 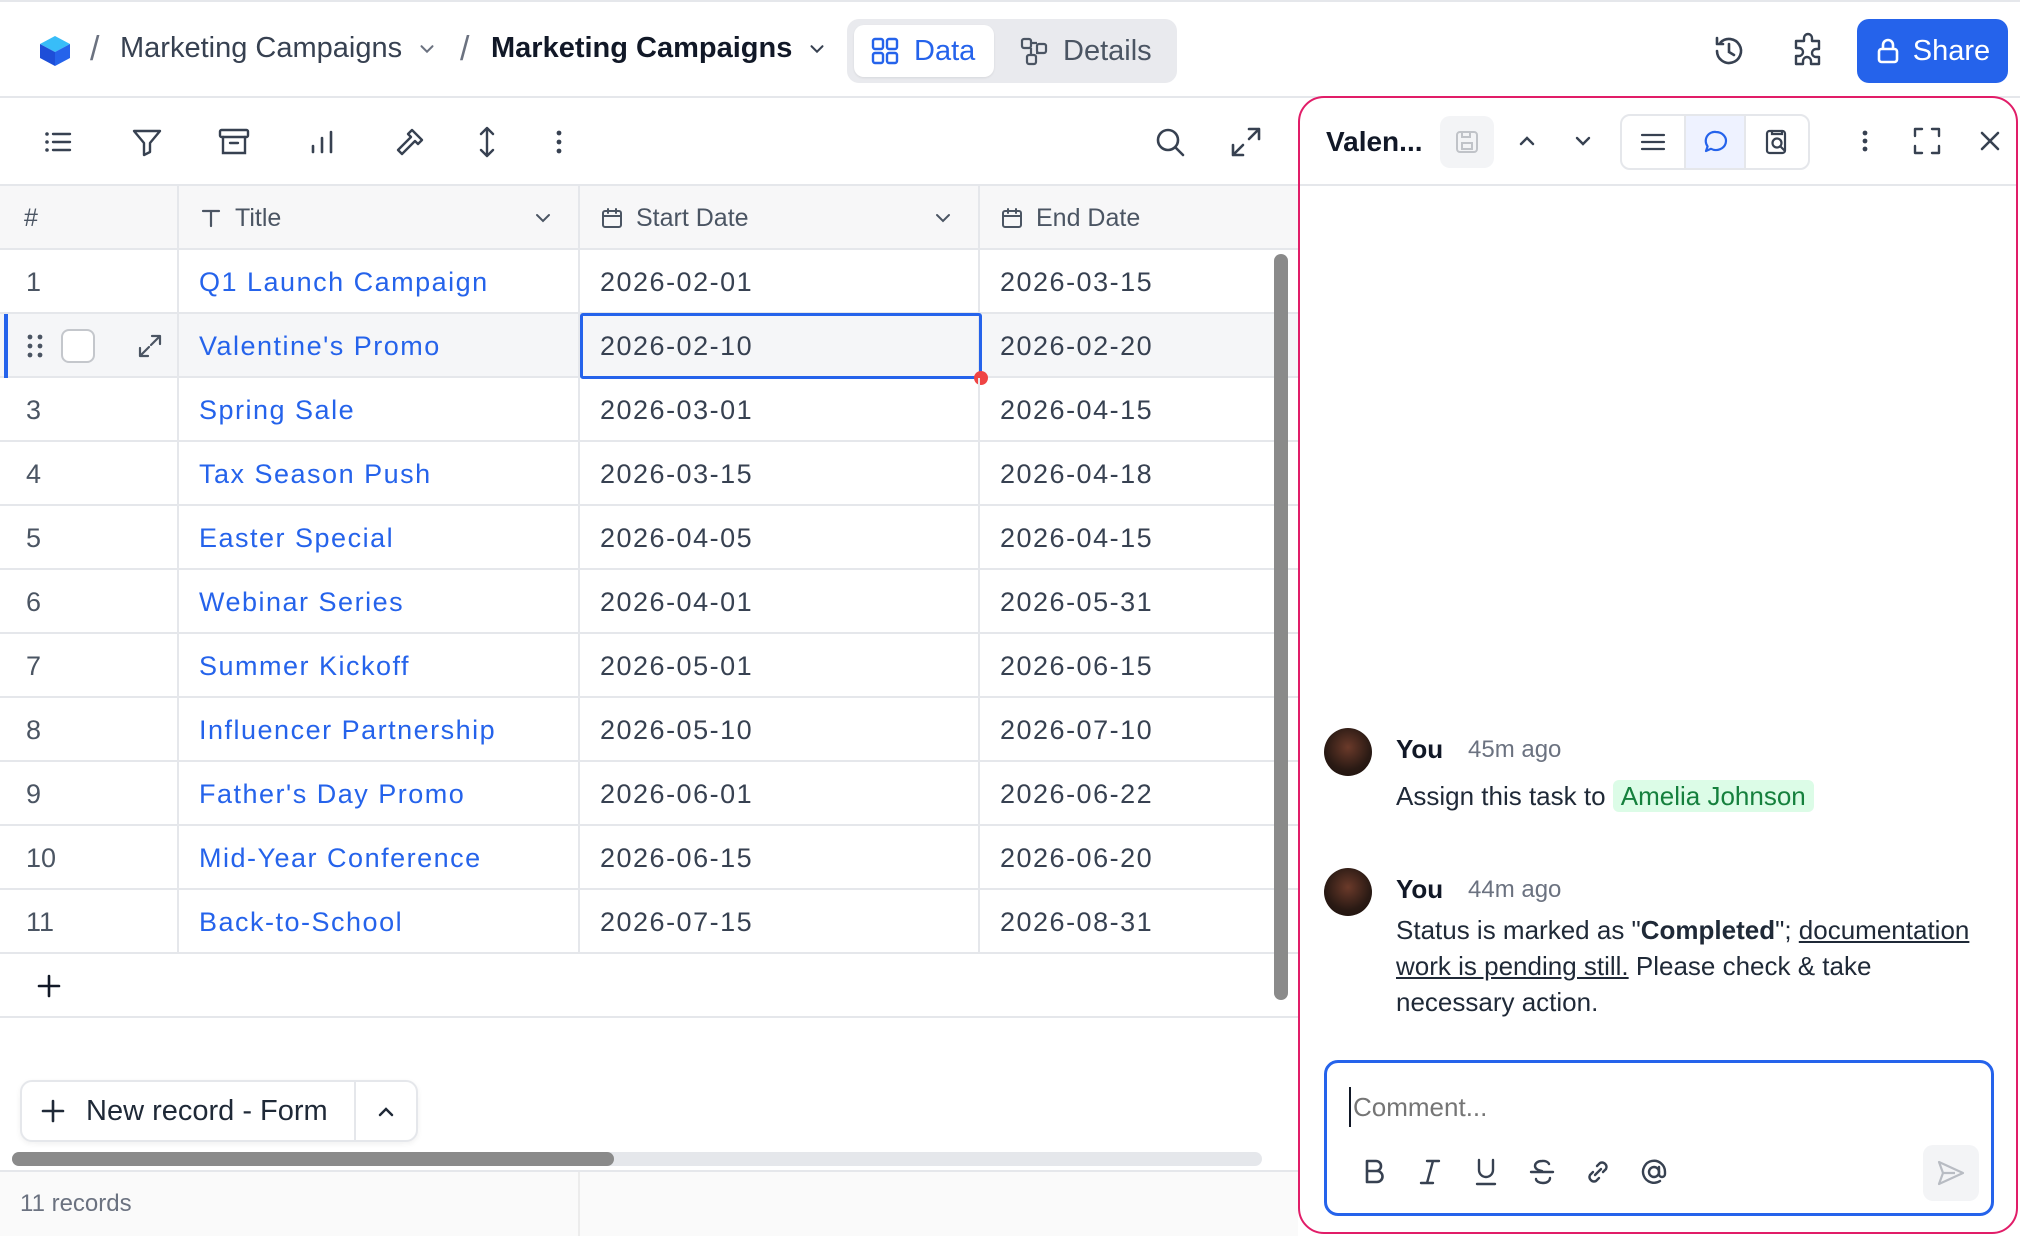 What do you see at coordinates (1430, 1172) in the screenshot?
I see `italic-icon` at bounding box center [1430, 1172].